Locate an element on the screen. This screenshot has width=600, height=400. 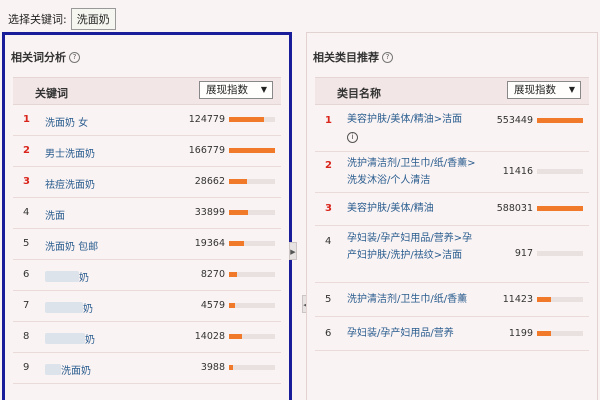
table-row: 7 奶 4579 is located at coordinates (147, 306).